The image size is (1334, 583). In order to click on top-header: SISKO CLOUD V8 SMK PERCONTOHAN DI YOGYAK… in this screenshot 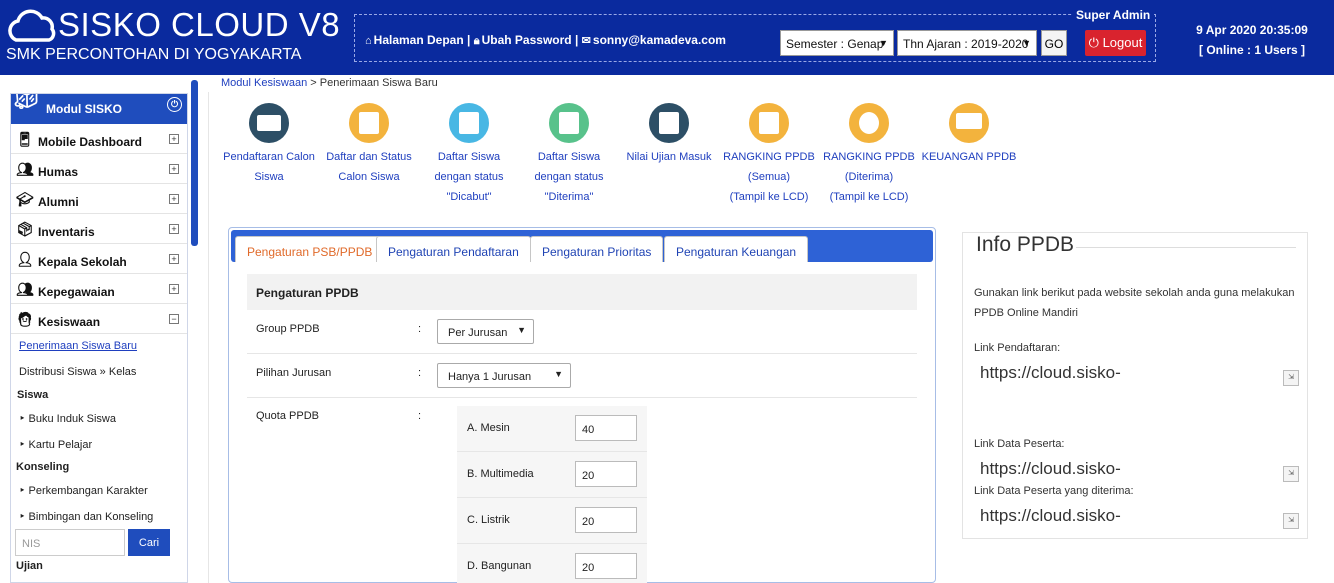, I will do `click(667, 37)`.